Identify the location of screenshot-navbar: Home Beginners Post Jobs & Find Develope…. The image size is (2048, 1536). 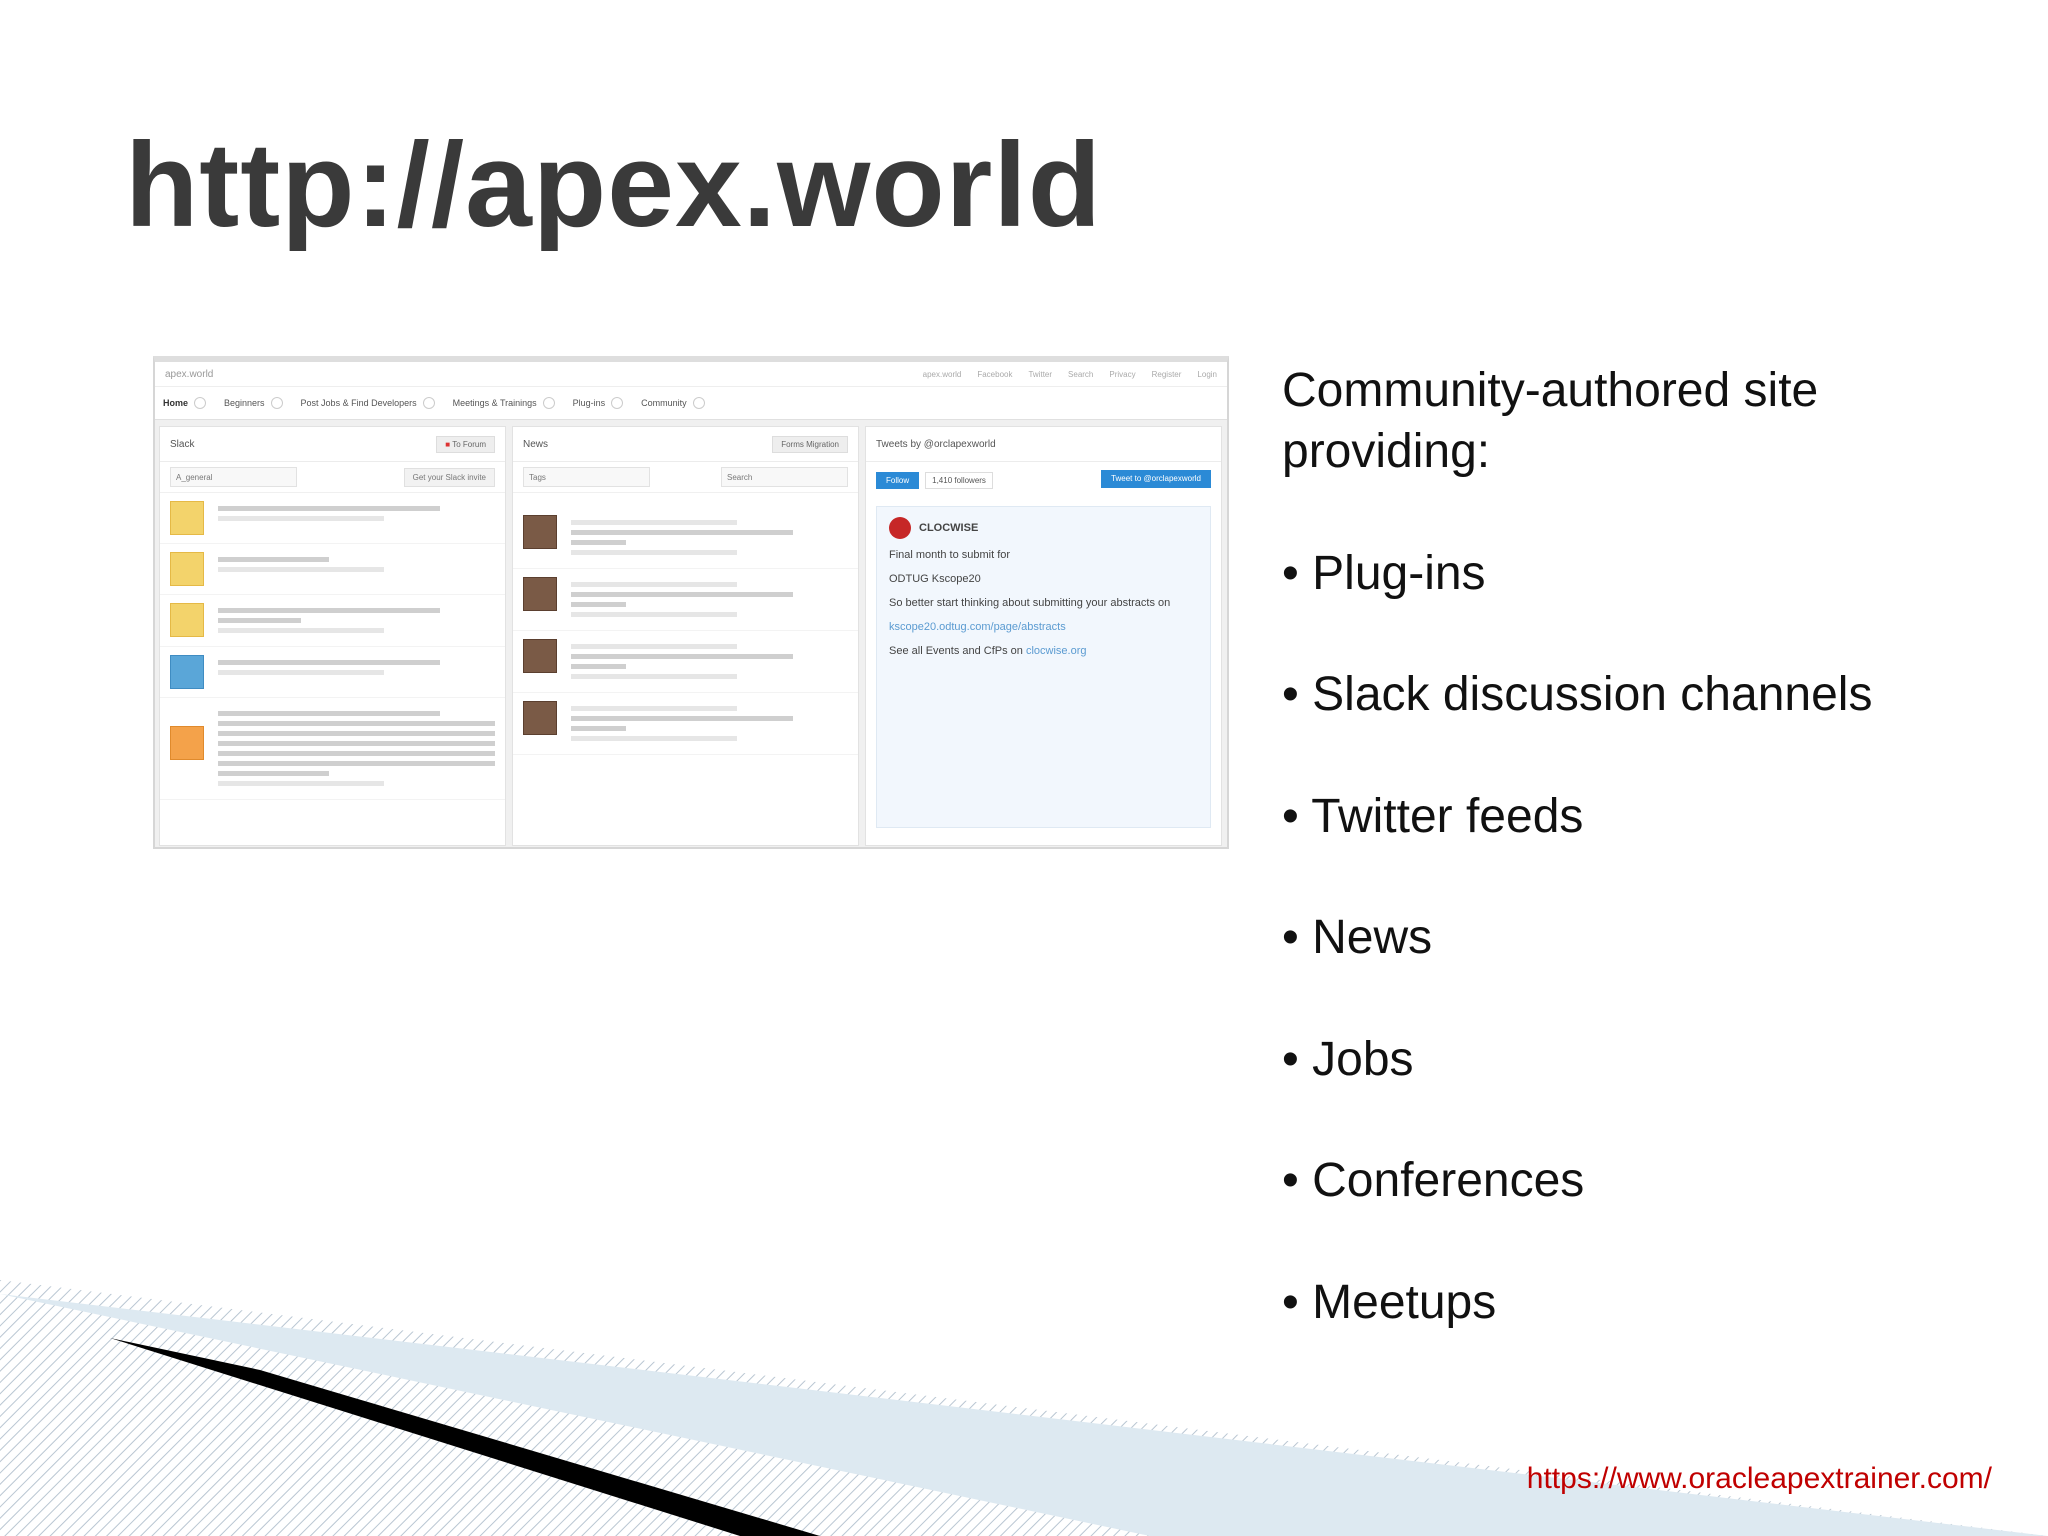
(691, 403).